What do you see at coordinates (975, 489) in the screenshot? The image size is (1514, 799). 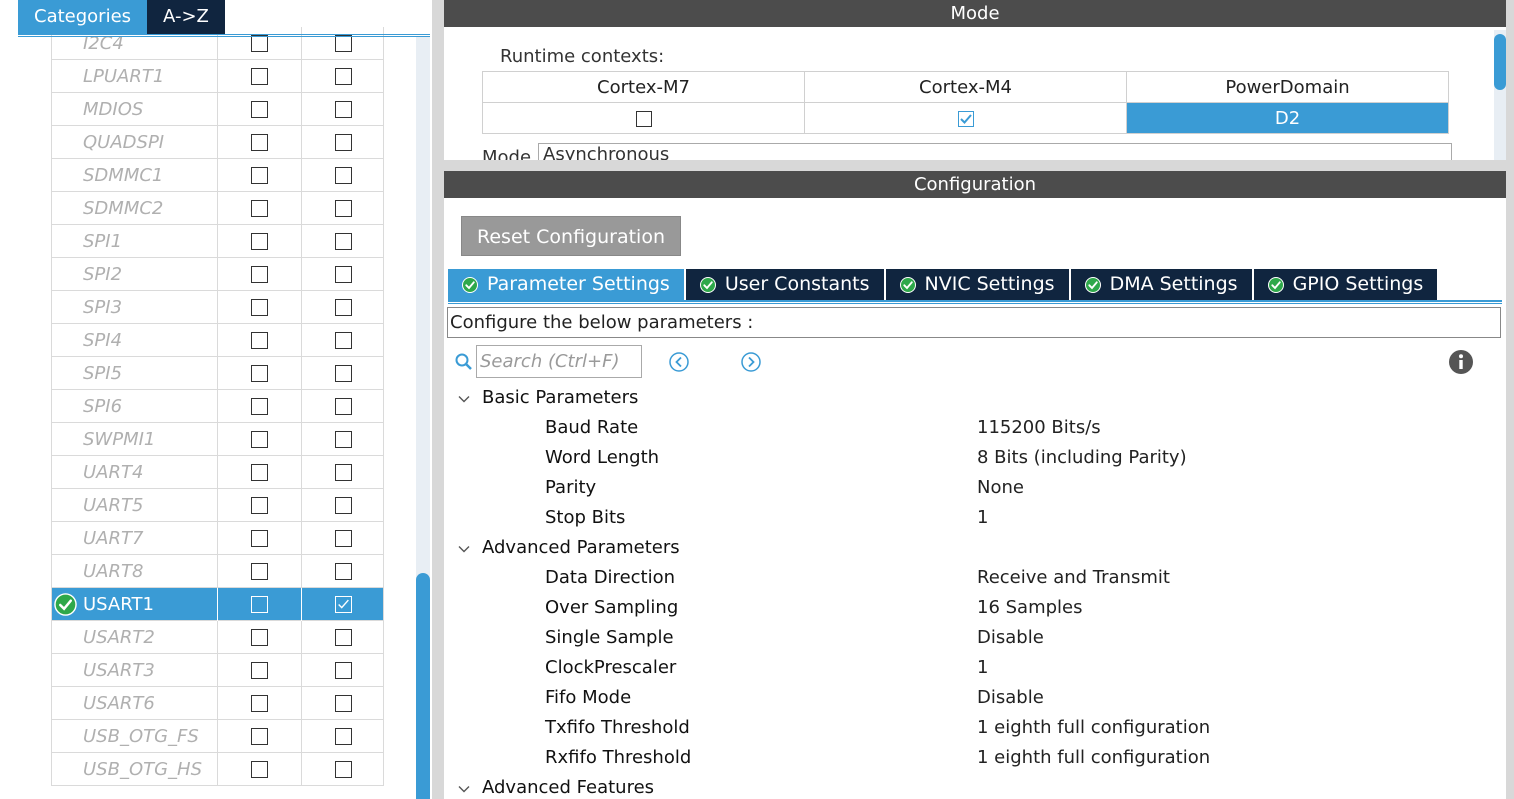 I see `parameter-row: Parity None` at bounding box center [975, 489].